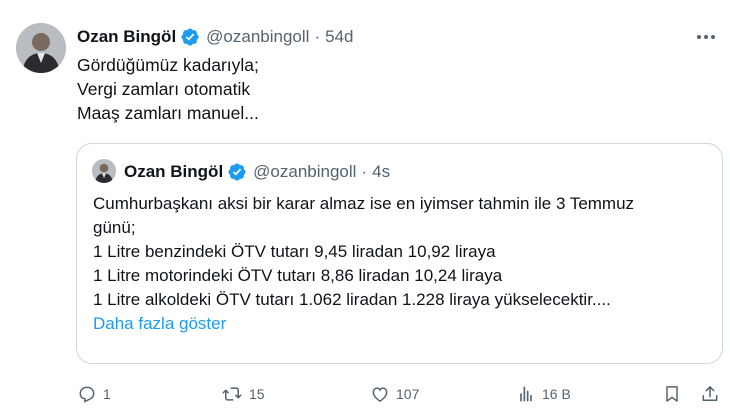 The height and width of the screenshot is (420, 730). Describe the element at coordinates (305, 171) in the screenshot. I see `quote-author-handle: @ozanbingoll` at that location.